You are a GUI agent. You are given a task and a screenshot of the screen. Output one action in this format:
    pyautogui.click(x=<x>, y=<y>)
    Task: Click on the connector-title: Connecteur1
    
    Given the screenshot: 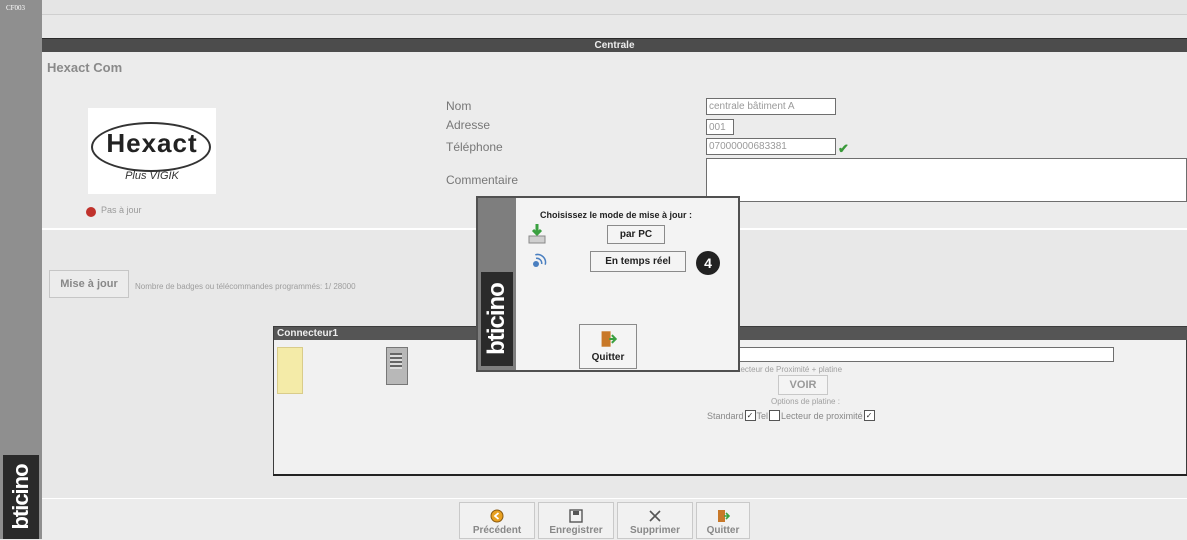 What is the action you would take?
    pyautogui.click(x=308, y=333)
    